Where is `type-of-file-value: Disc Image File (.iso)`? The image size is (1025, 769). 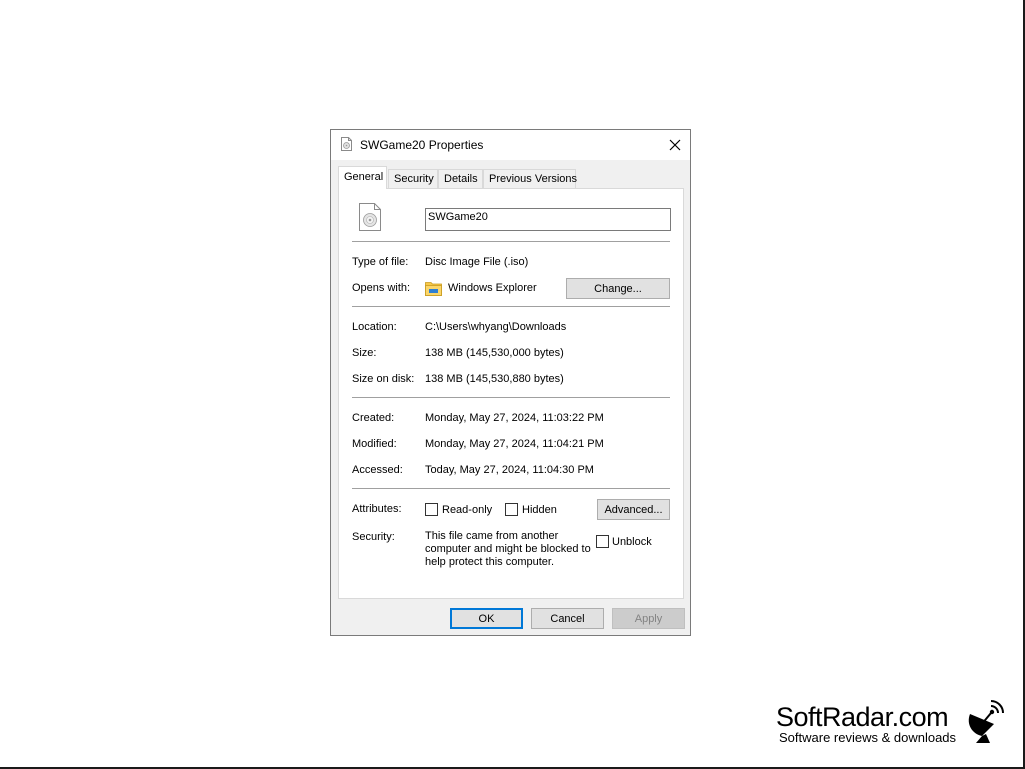 type-of-file-value: Disc Image File (.iso) is located at coordinates (477, 262).